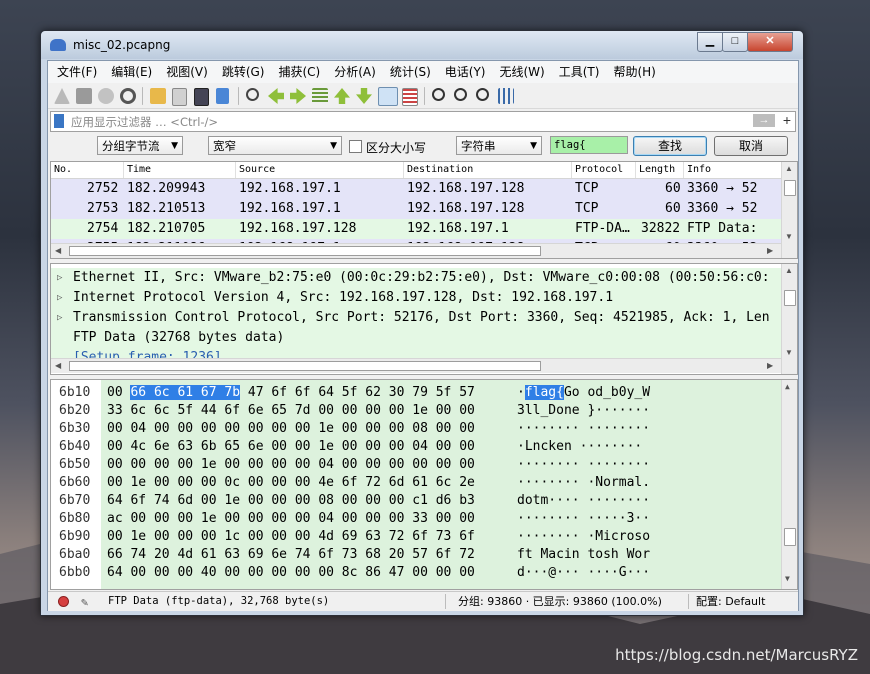 The height and width of the screenshot is (674, 870). Describe the element at coordinates (298, 96) in the screenshot. I see `go-forward-icon` at that location.